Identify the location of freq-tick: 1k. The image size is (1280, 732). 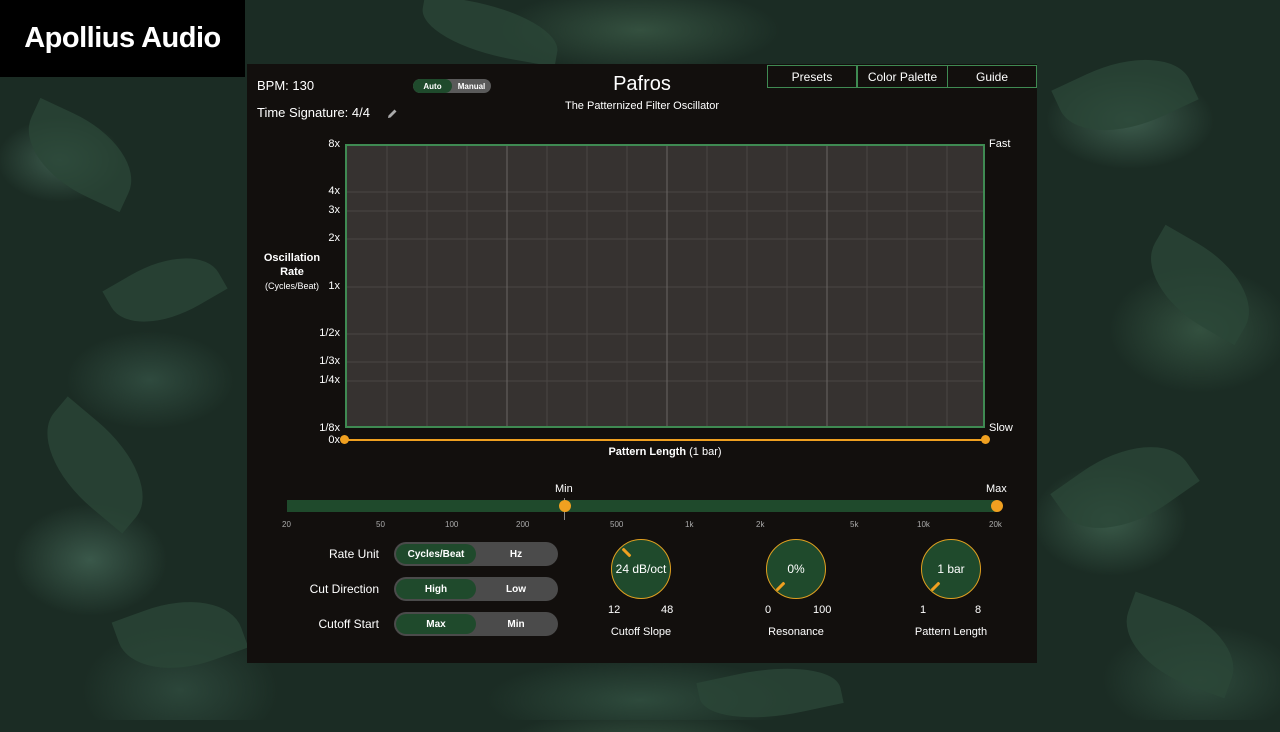
(689, 524).